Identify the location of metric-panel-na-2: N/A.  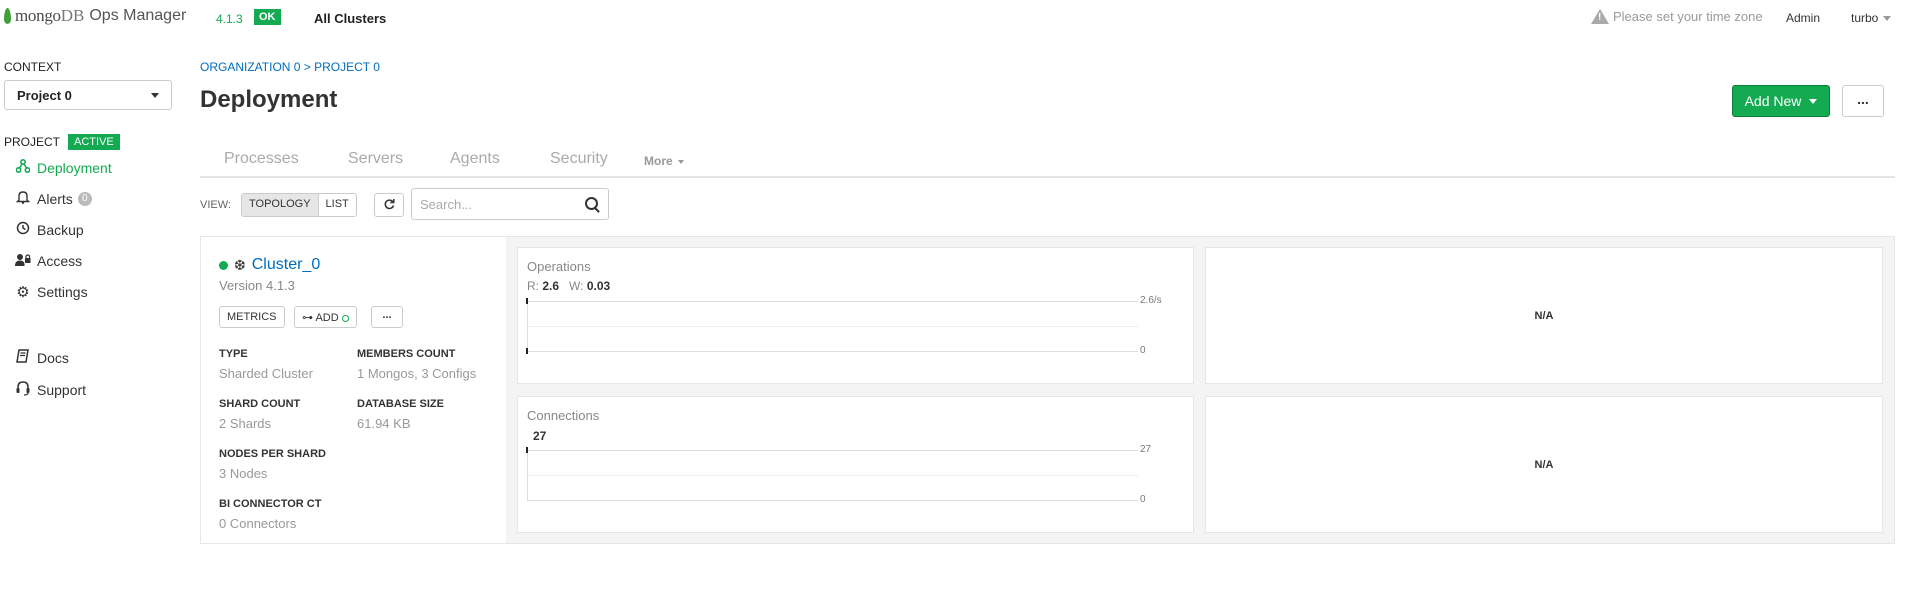
(1544, 464).